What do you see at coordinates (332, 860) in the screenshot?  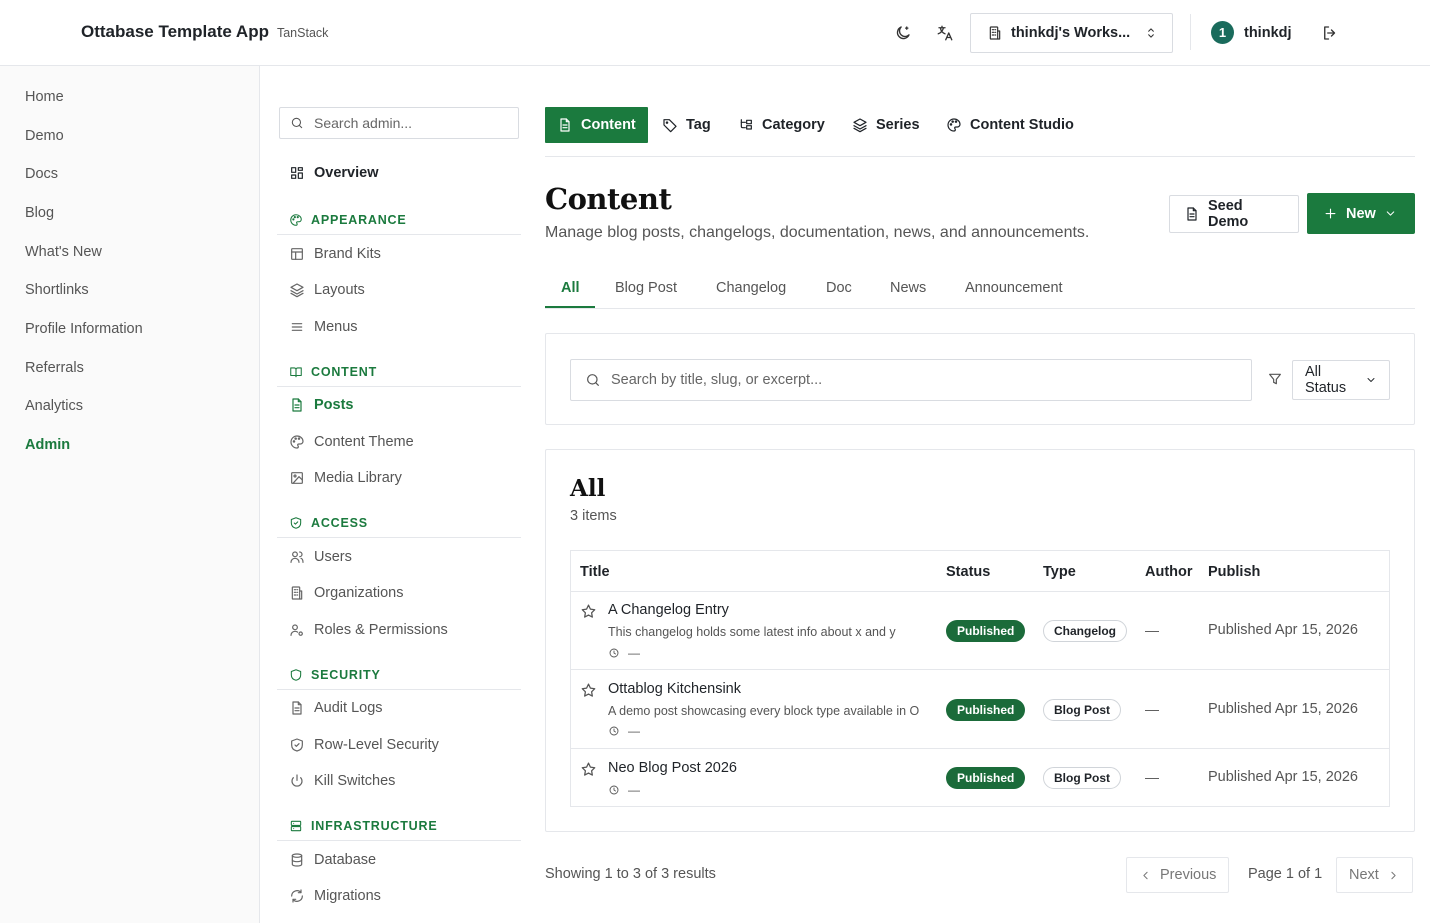 I see `sidebar-item-database: Database` at bounding box center [332, 860].